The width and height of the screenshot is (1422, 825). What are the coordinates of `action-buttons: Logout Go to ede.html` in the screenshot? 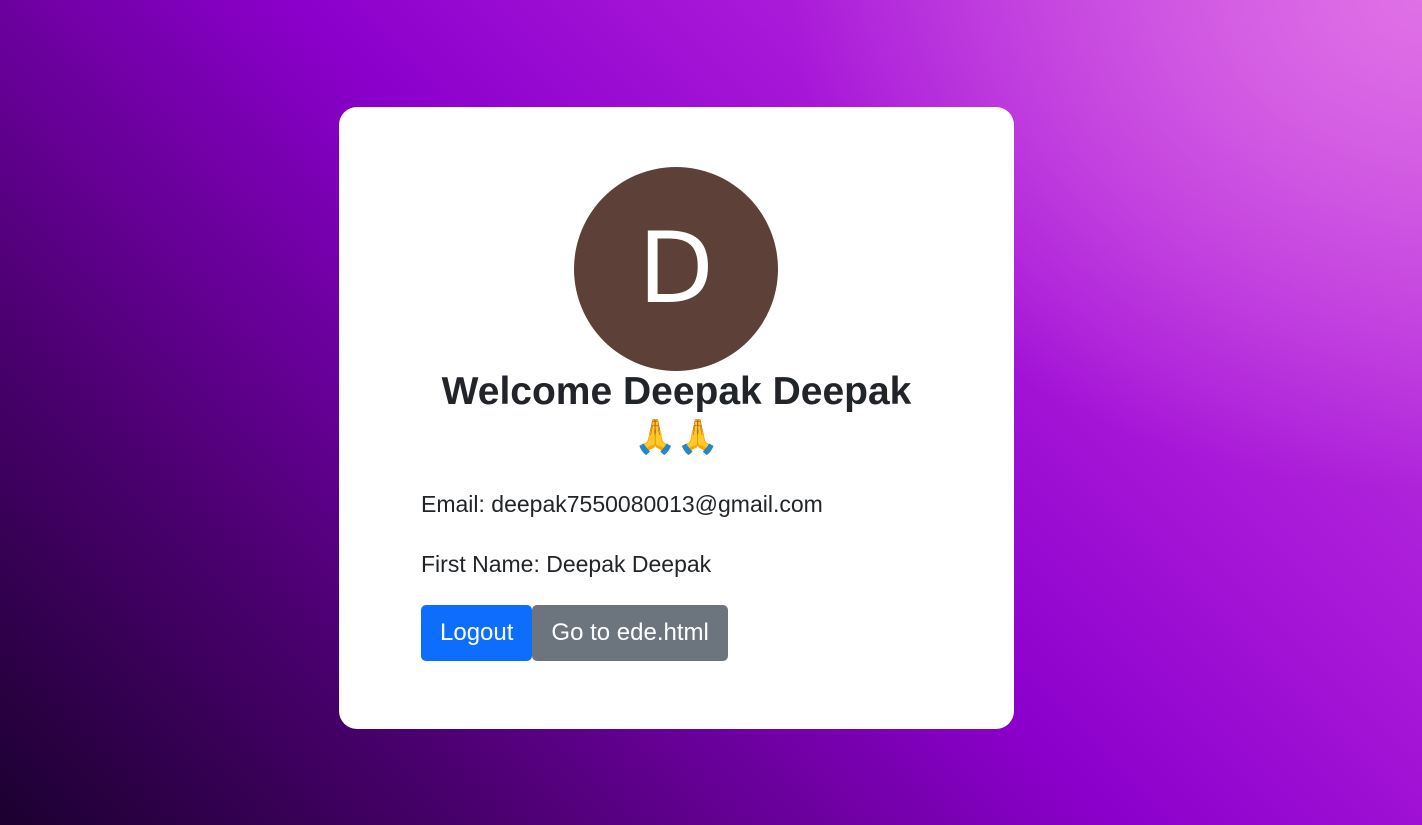 It's located at (574, 633).